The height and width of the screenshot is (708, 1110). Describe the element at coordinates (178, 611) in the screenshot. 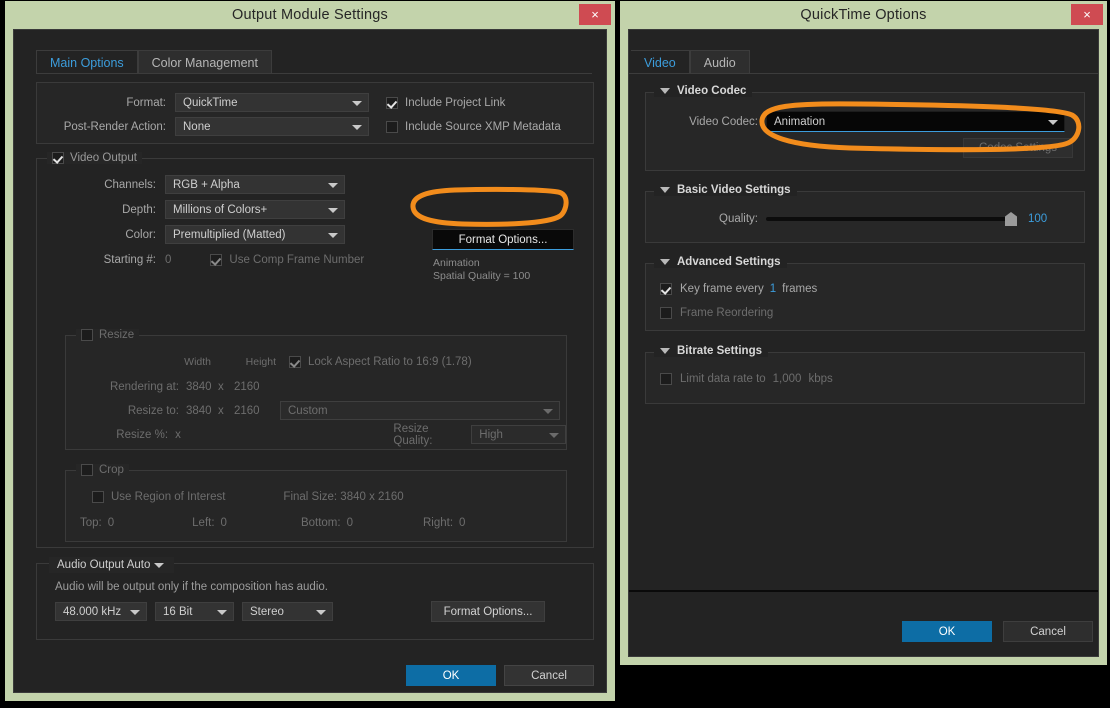

I see `audio-bit-depth-value: 16 Bit` at that location.